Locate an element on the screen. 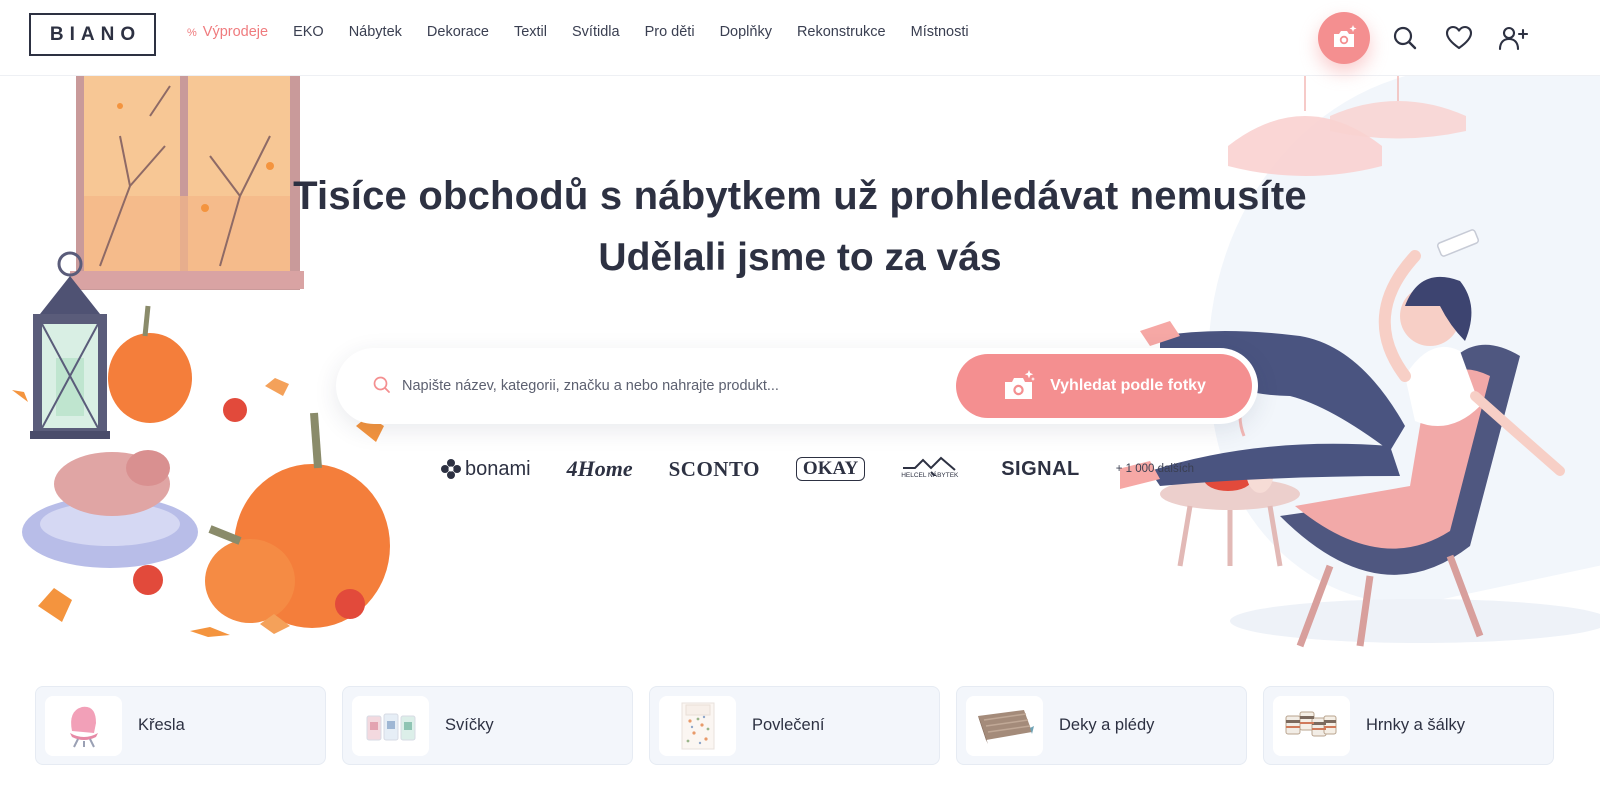  blanket-icon is located at coordinates (1005, 726).